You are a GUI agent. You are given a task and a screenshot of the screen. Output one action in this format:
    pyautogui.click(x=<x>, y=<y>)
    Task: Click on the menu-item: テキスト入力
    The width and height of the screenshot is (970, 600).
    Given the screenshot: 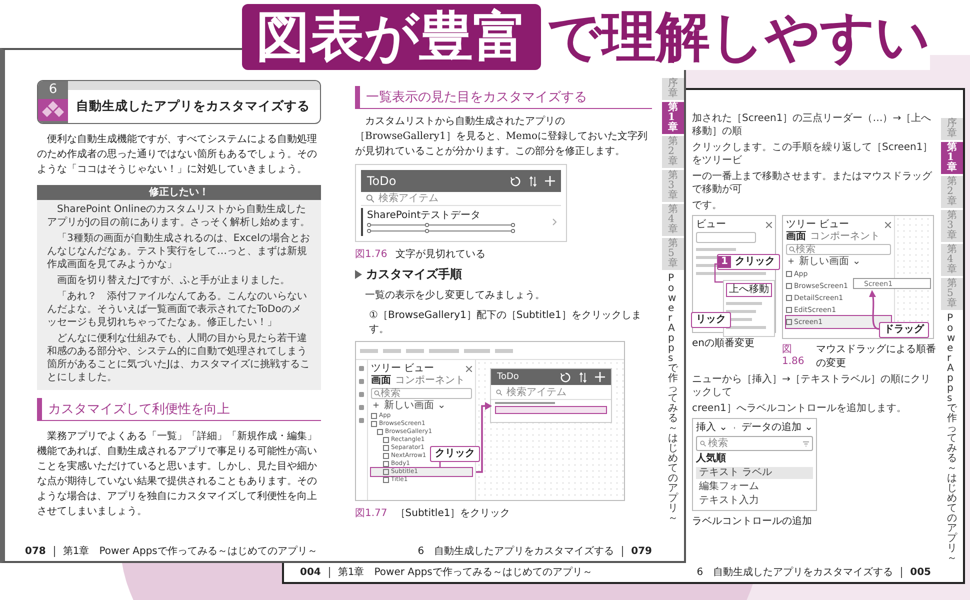 What is the action you would take?
    pyautogui.click(x=754, y=501)
    